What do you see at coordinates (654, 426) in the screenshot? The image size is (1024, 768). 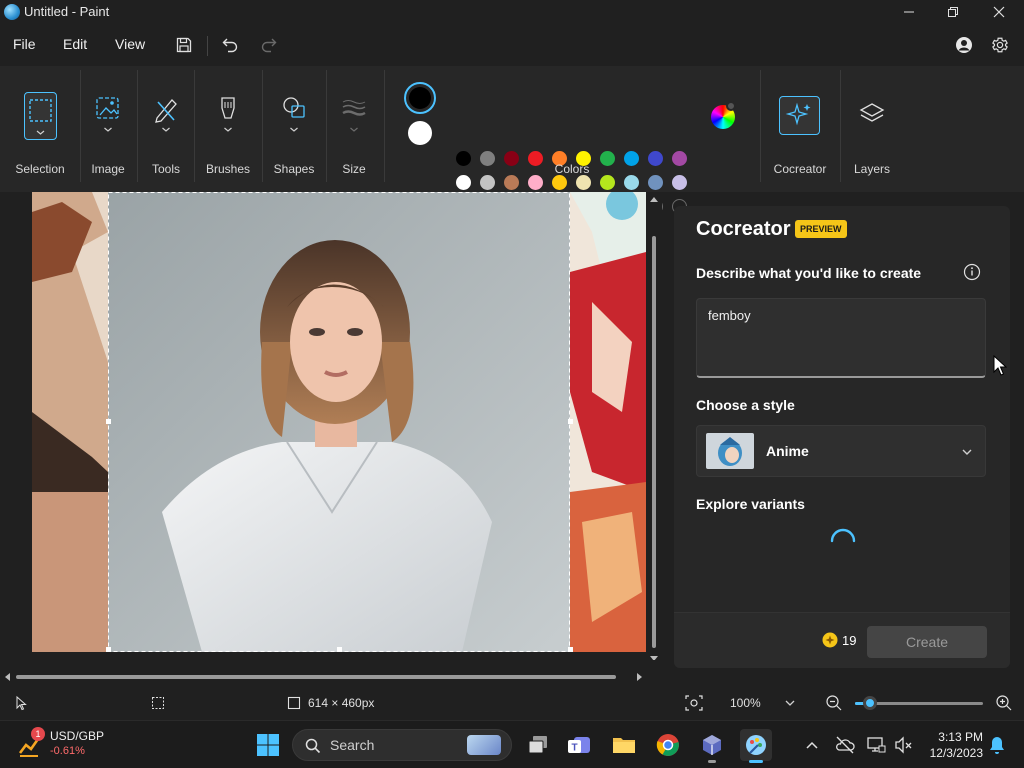 I see `vertical-scrollbar` at bounding box center [654, 426].